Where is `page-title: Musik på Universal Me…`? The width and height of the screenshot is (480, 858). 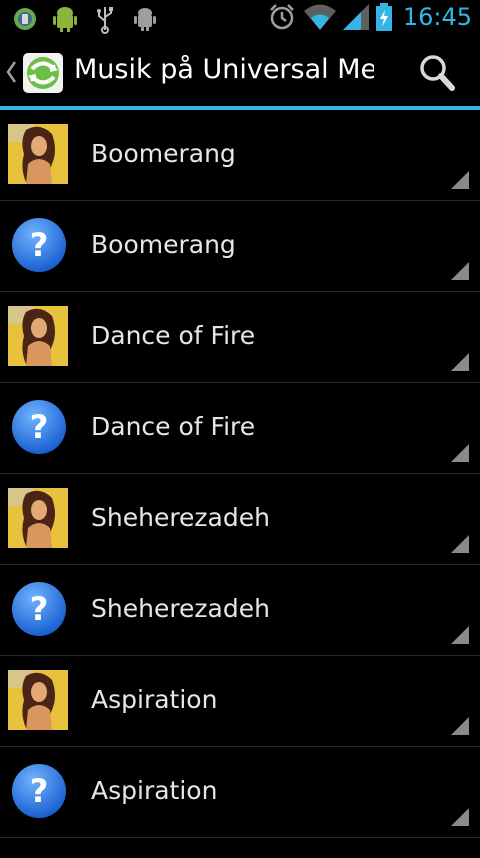
page-title: Musik på Universal Me… is located at coordinates (224, 69).